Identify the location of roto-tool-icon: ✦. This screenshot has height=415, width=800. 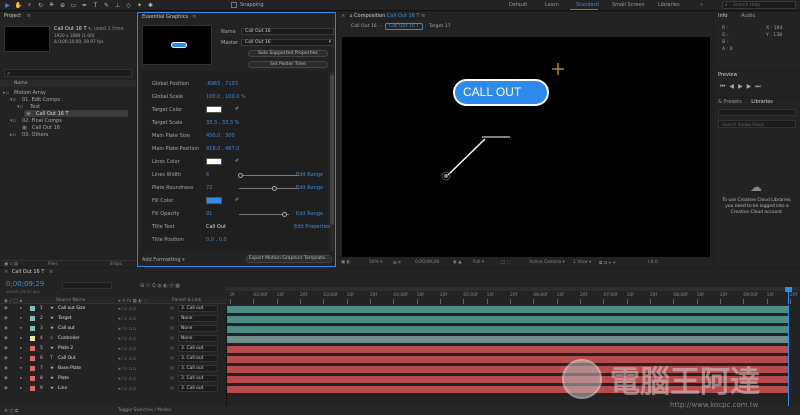
(139, 5).